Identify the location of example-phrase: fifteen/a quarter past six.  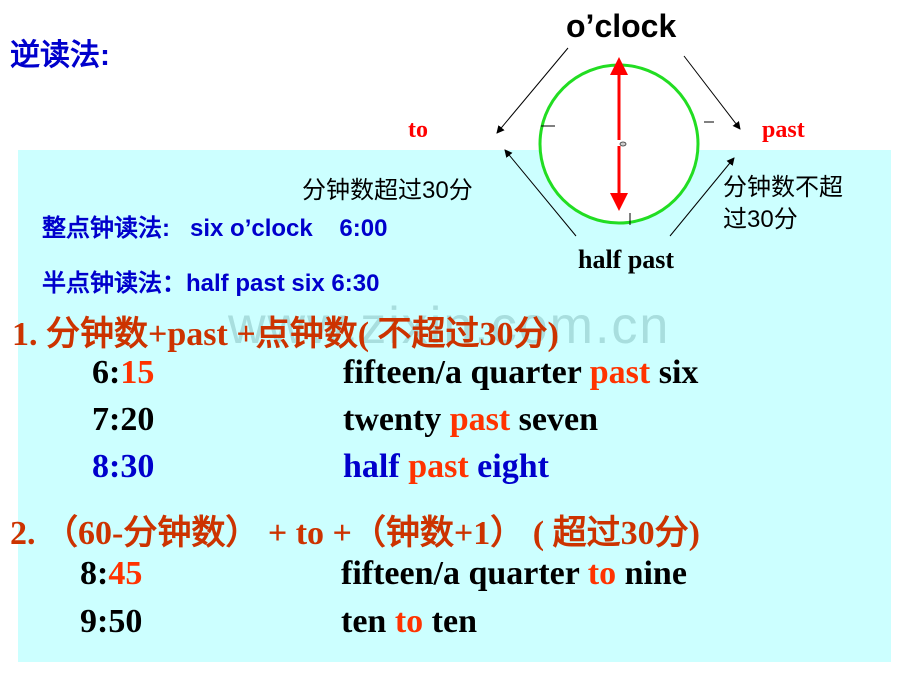
(520, 373).